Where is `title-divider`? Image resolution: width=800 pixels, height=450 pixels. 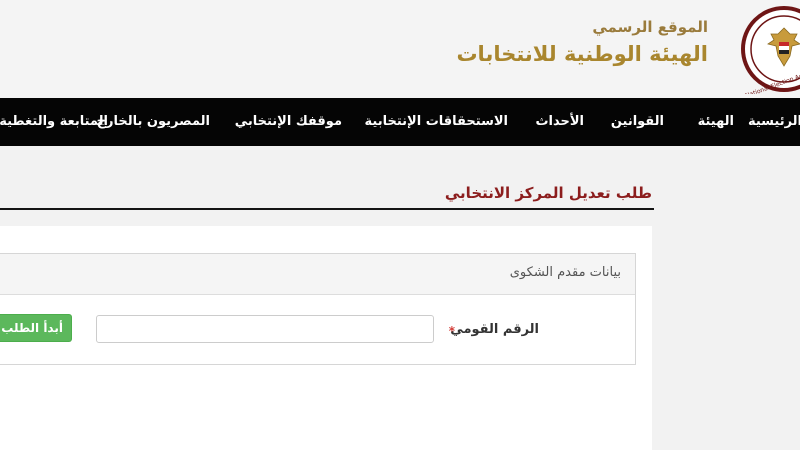
title-divider is located at coordinates (327, 209).